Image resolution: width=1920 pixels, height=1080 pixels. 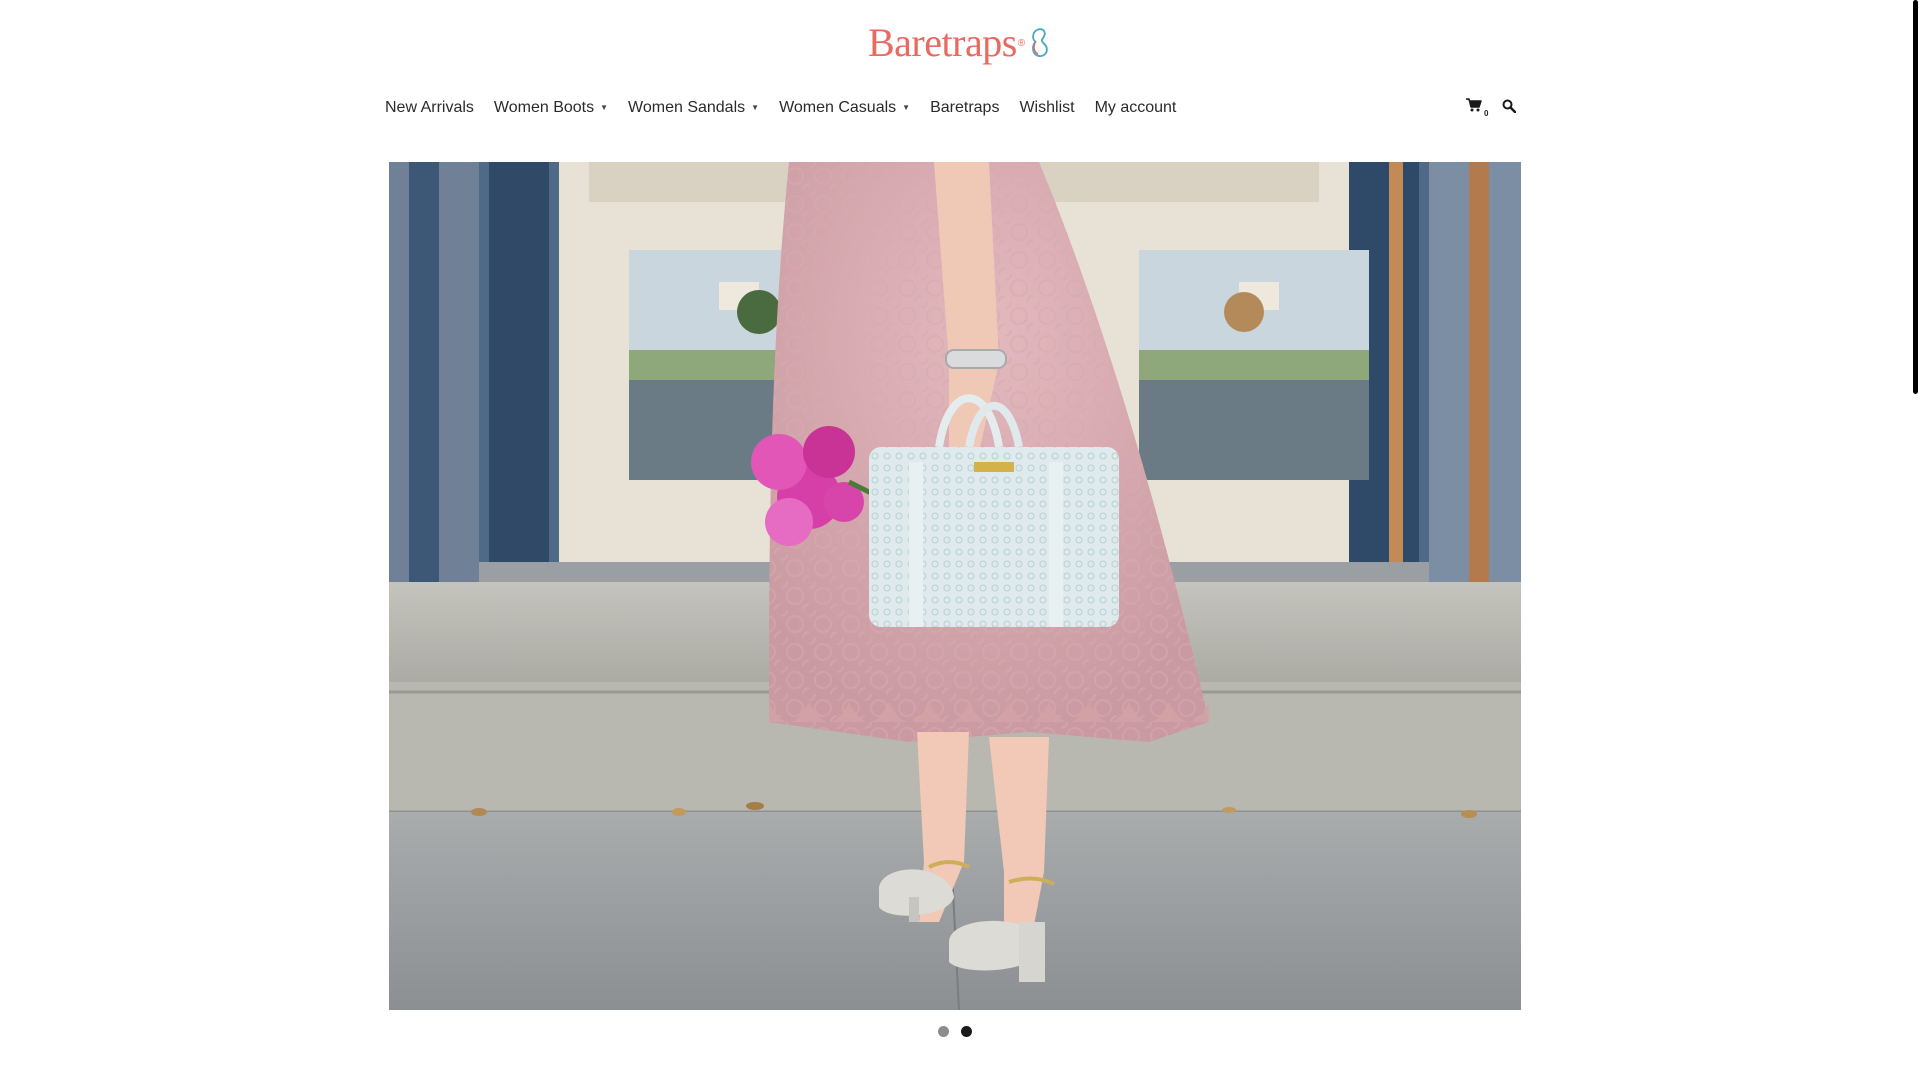 I want to click on logo-text: Baretraps, so click(x=942, y=42).